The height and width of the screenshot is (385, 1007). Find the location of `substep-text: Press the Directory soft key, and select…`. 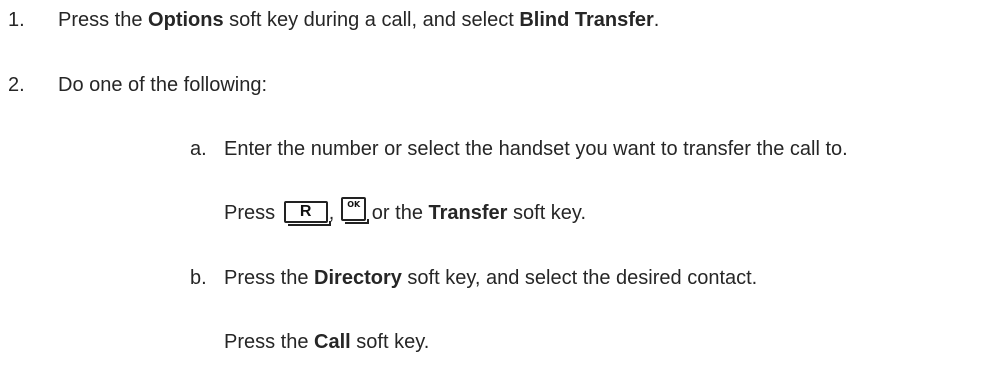

substep-text: Press the Directory soft key, and select… is located at coordinates (490, 278).